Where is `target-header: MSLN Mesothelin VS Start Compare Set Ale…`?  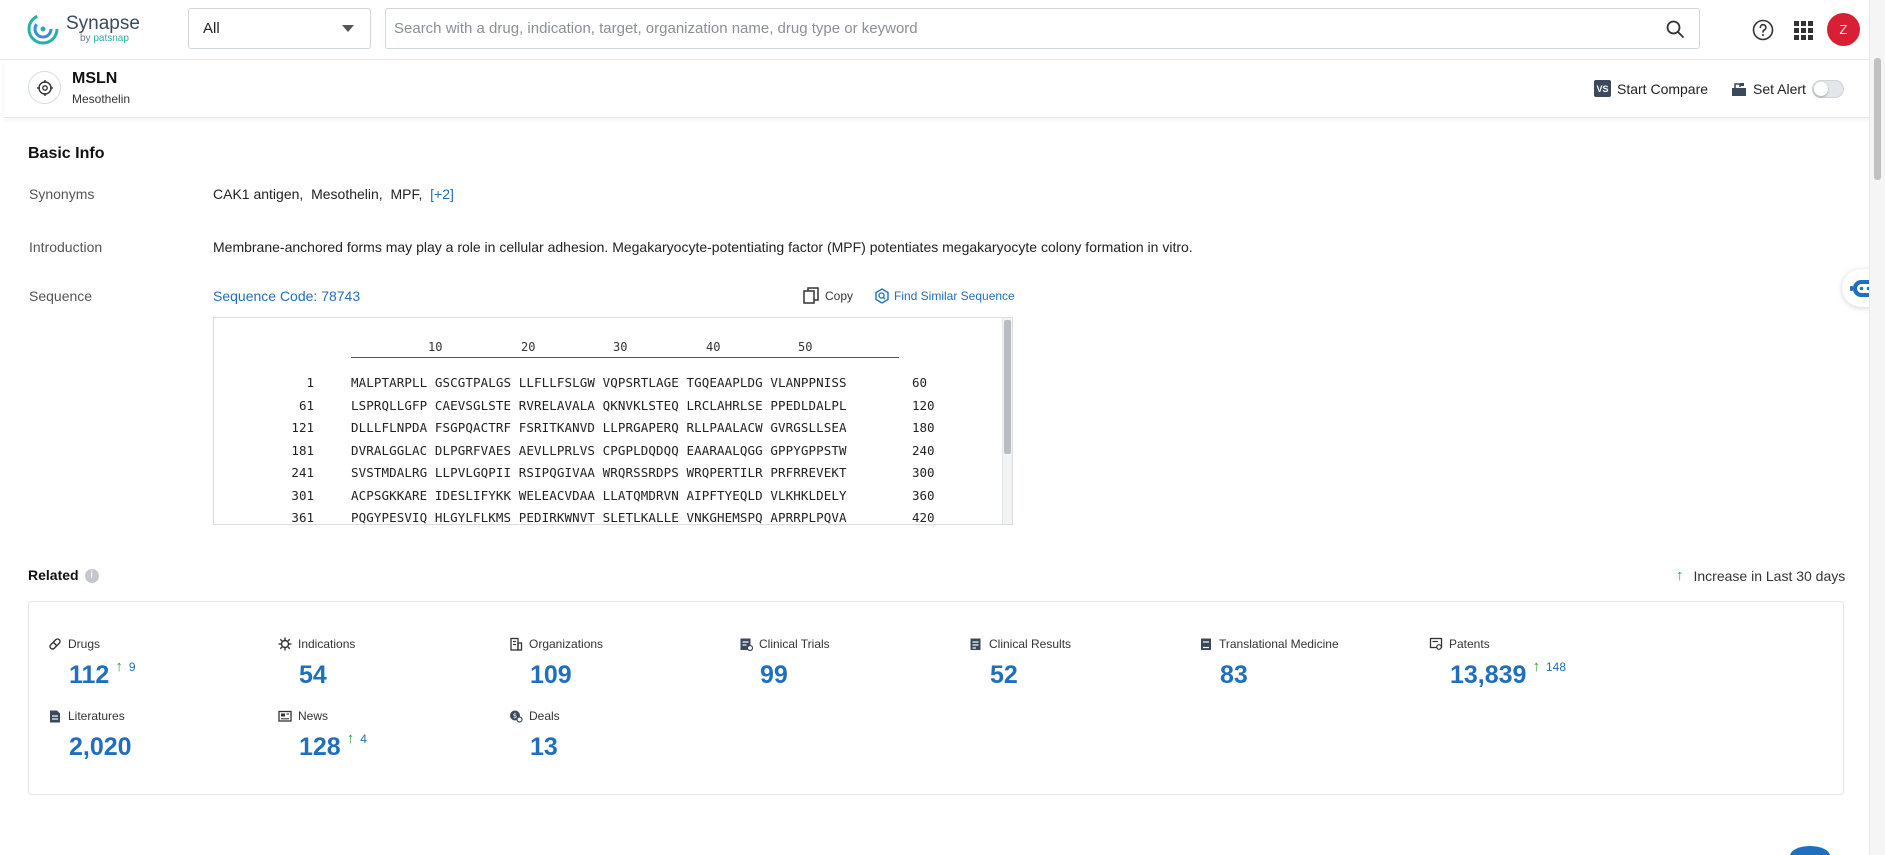 target-header: MSLN Mesothelin VS Start Compare Set Ale… is located at coordinates (937, 89).